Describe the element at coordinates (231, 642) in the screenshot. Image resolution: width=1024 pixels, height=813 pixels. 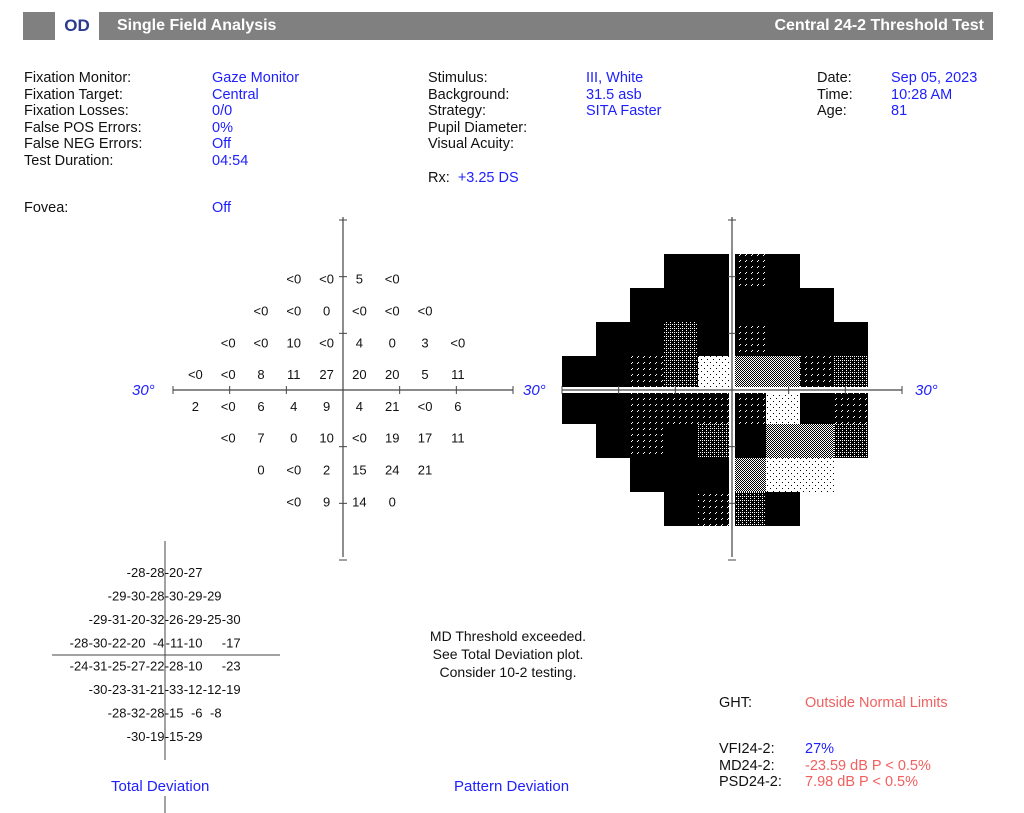
I see `total-deviation-value: -17` at that location.